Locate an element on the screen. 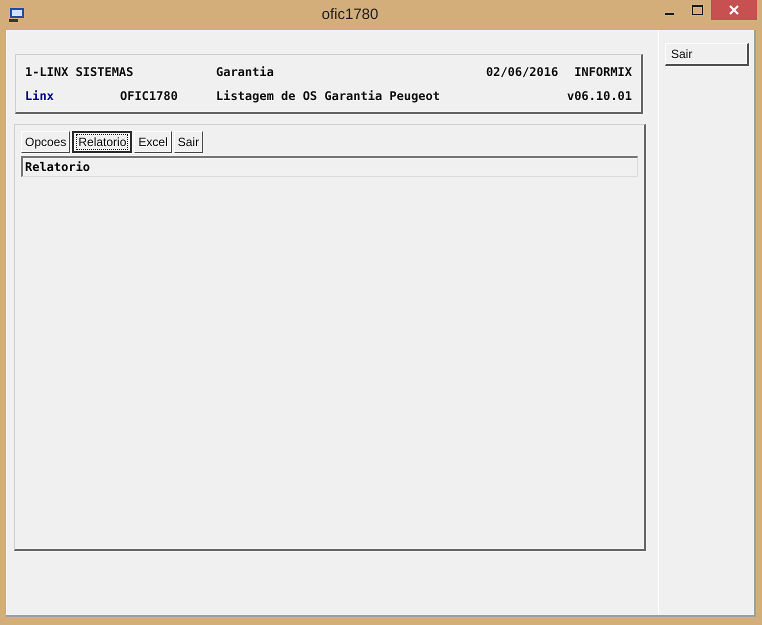  app-icon is located at coordinates (17, 15).